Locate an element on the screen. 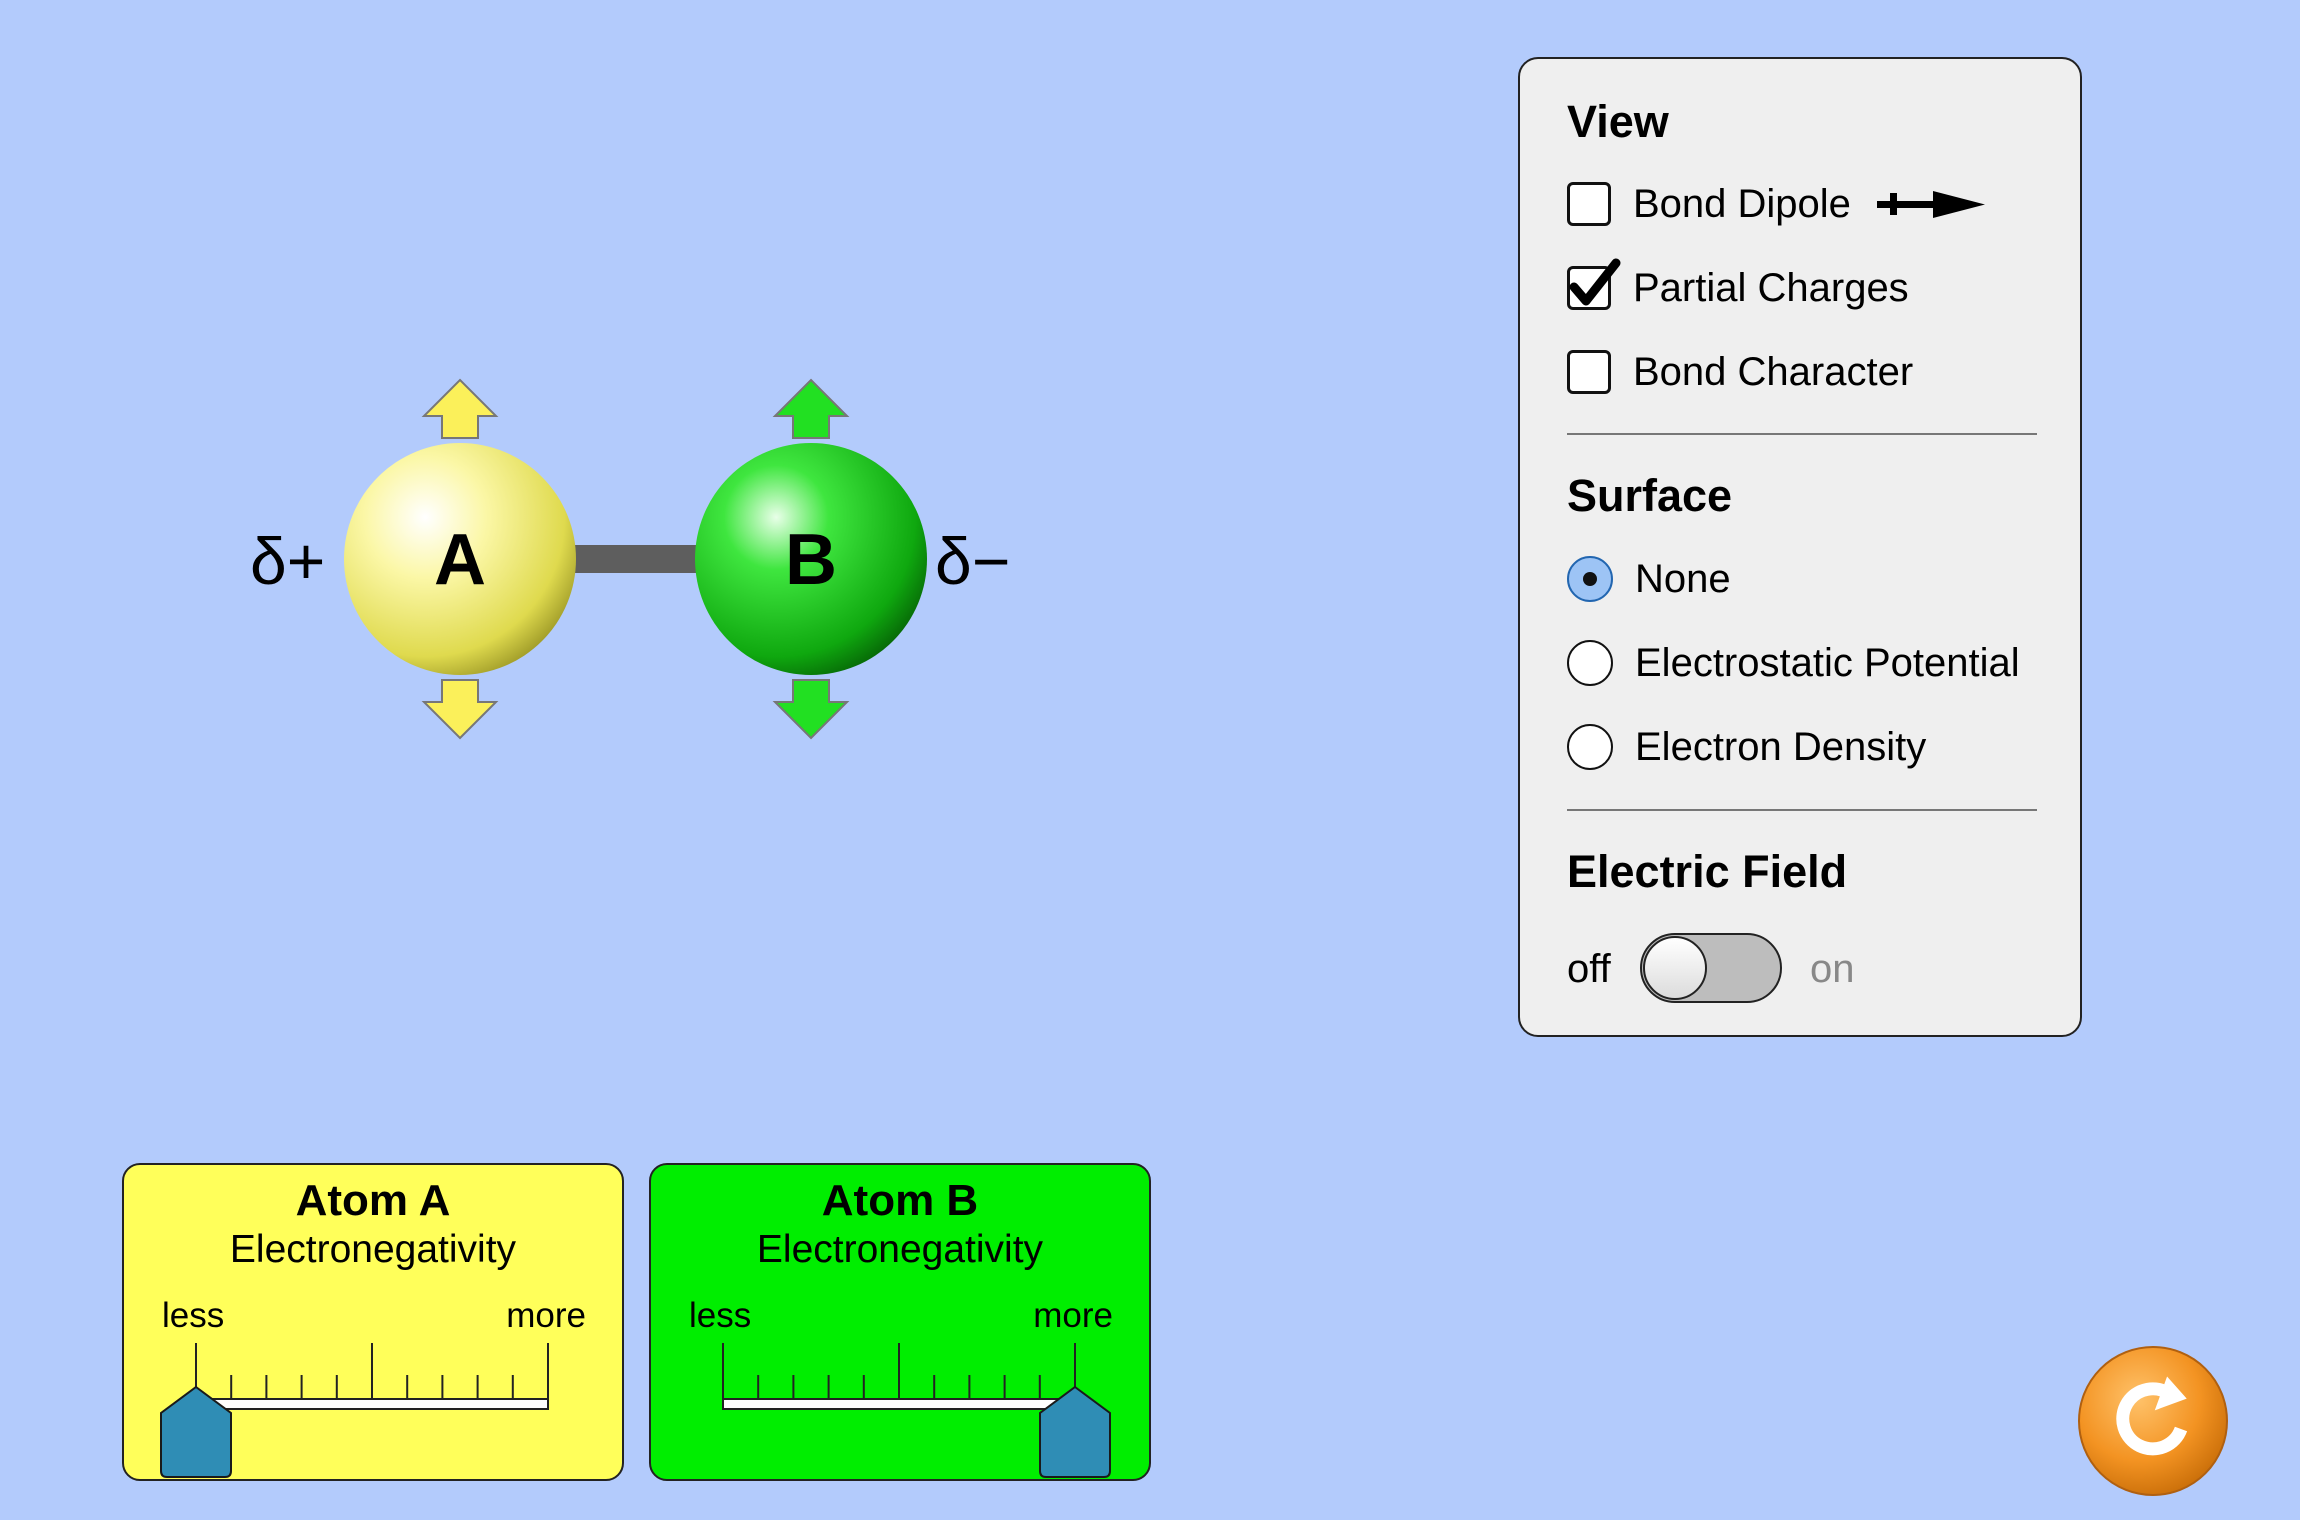 The image size is (2300, 1520). surface-none-option: None is located at coordinates (1649, 579).